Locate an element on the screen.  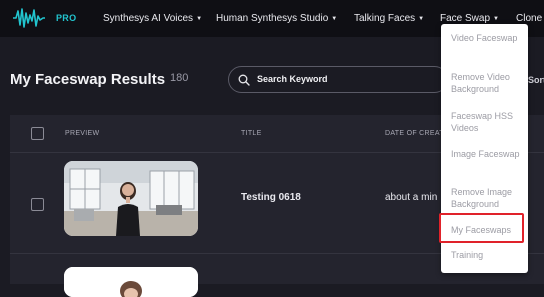
menu-item-remove-video-background: Remove Video Background is located at coordinates (488, 83).